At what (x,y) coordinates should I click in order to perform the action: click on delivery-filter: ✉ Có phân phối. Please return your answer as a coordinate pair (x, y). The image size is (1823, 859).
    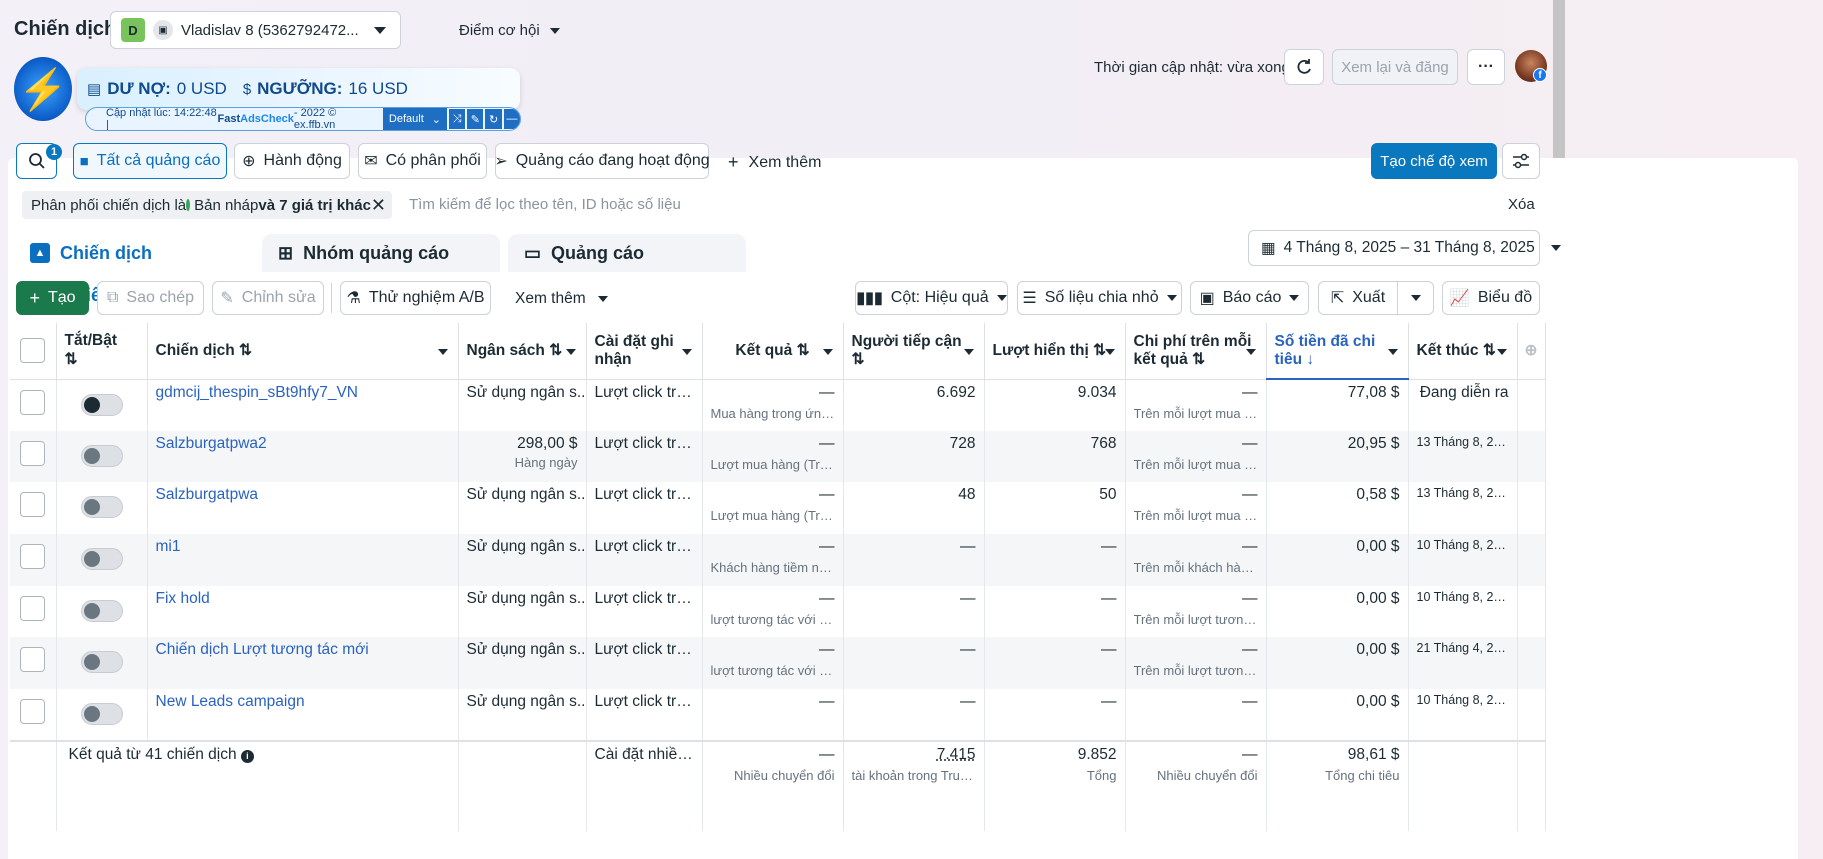
    Looking at the image, I should click on (422, 161).